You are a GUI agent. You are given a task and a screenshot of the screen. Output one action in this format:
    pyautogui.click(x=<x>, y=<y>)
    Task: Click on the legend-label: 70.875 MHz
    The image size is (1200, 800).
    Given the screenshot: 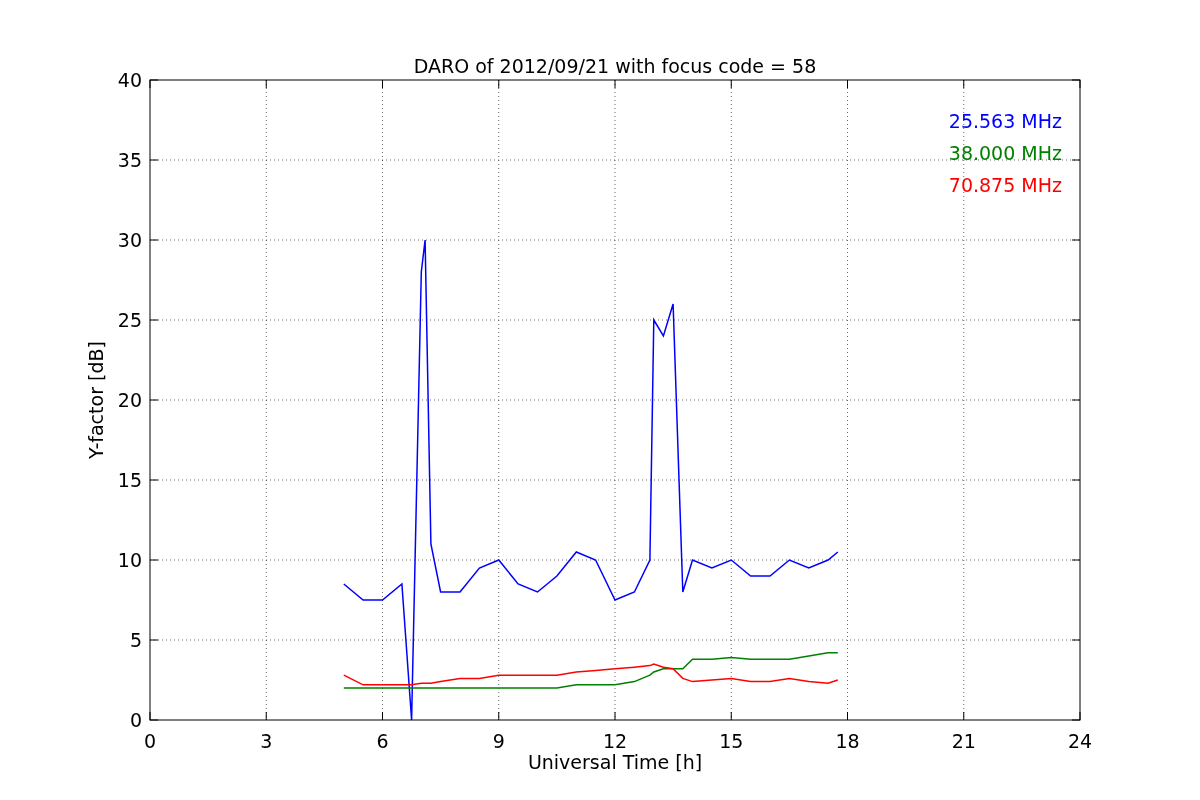 What is the action you would take?
    pyautogui.click(x=1005, y=185)
    